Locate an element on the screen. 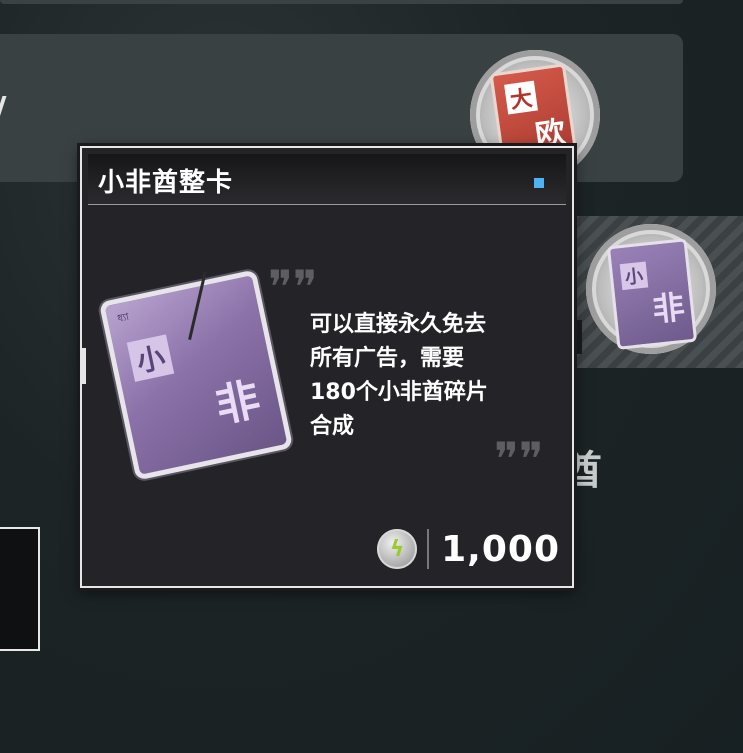 Image resolution: width=743 pixels, height=753 pixels. quote-open-icon: ❞❞ is located at coordinates (293, 287).